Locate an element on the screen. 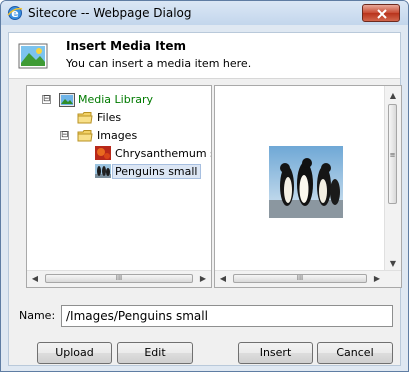 The height and width of the screenshot is (372, 409). tree-horizontal-scrollbar: ◀ III ▶ is located at coordinates (119, 278).